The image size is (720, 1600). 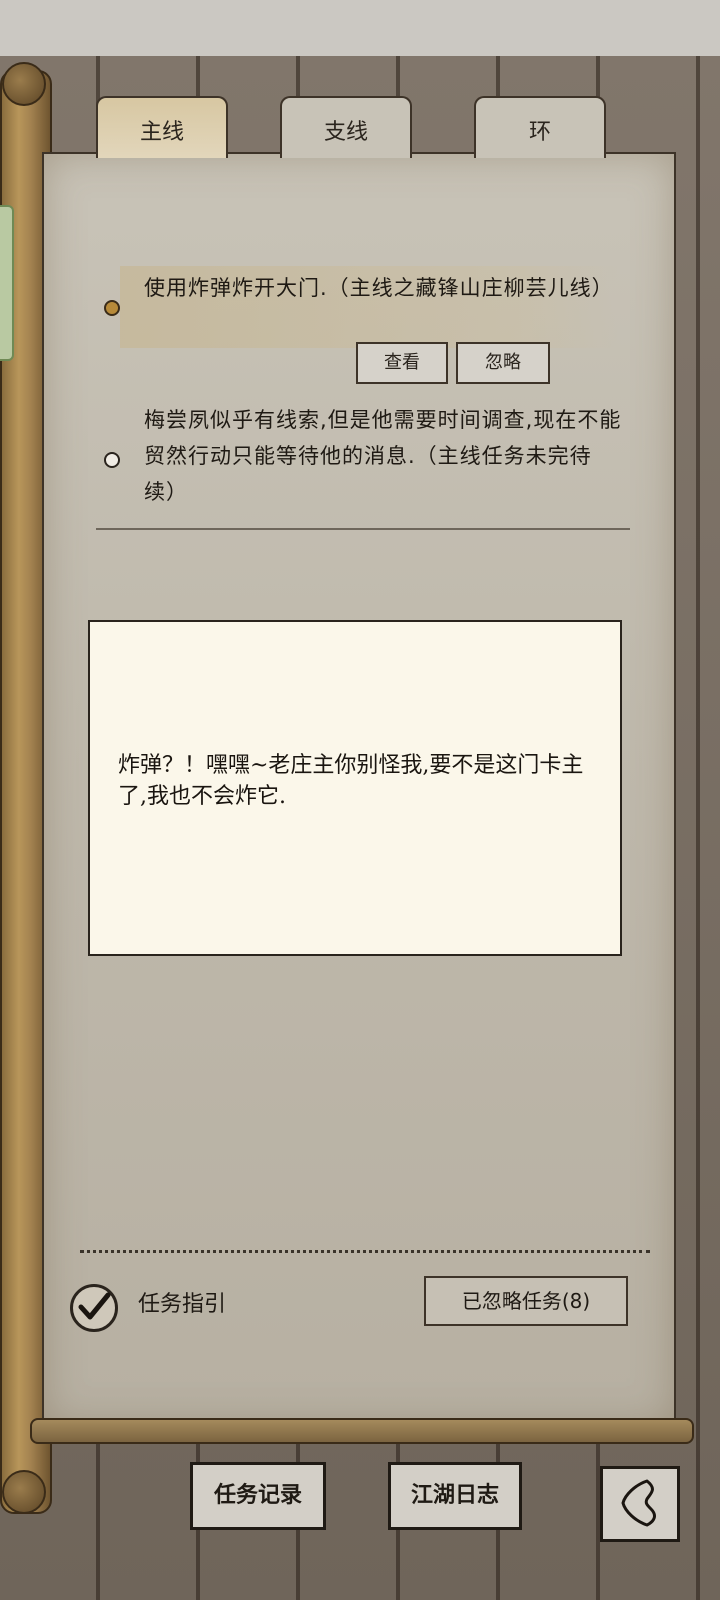 I want to click on back-button, so click(x=640, y=1504).